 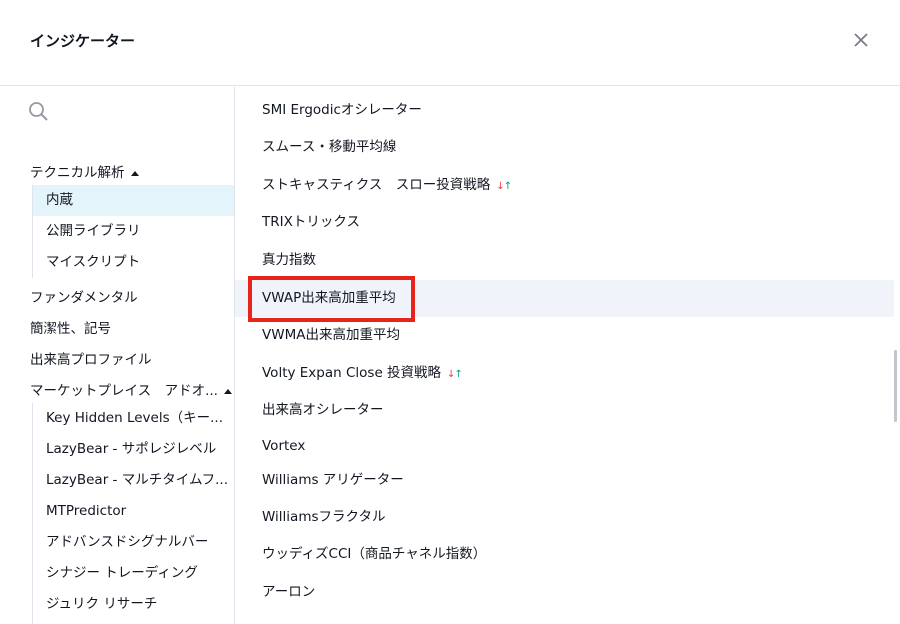 What do you see at coordinates (329, 298) in the screenshot?
I see `indicator-label: VWAP出来高加重平均` at bounding box center [329, 298].